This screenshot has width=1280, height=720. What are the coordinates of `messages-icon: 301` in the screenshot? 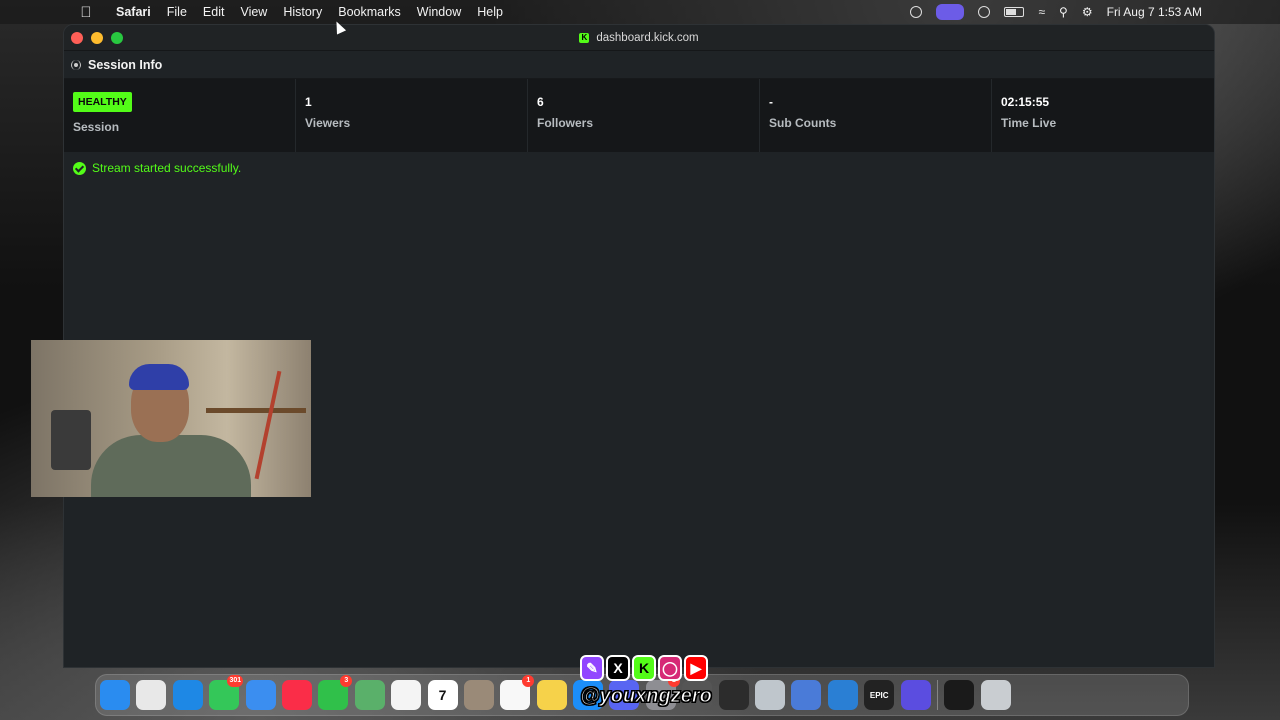 It's located at (226, 692).